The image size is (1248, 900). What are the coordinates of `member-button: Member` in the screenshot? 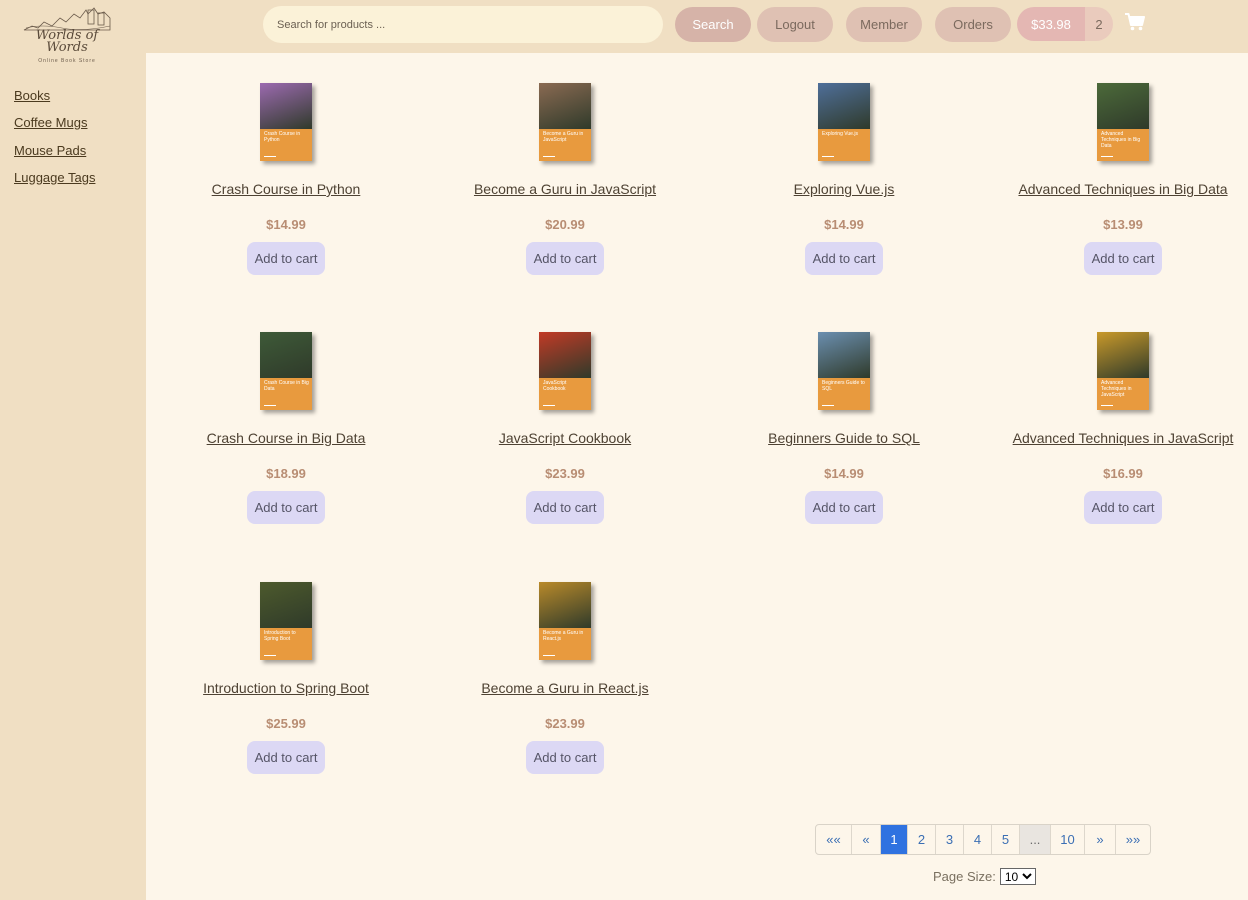 It's located at (884, 24).